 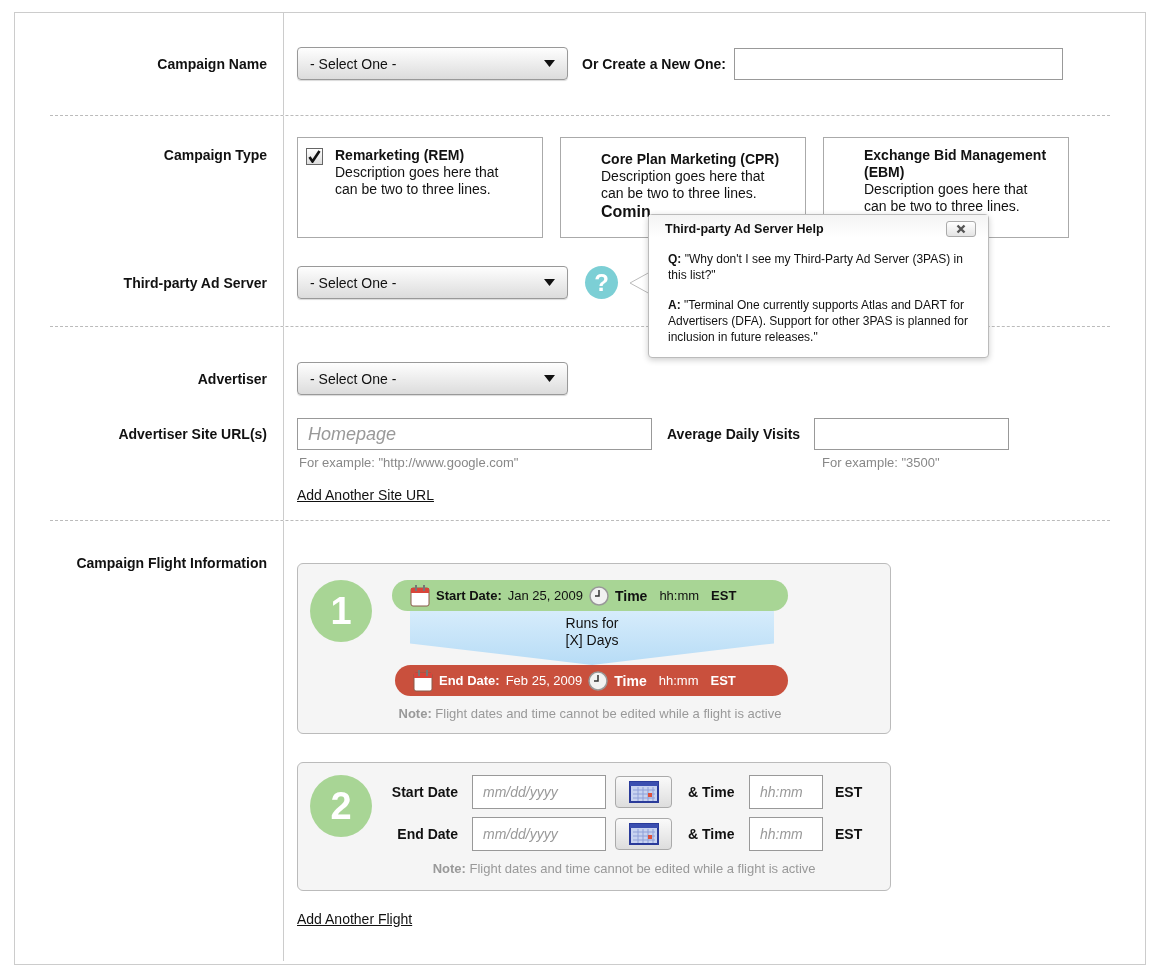 I want to click on hint-text: For example: "http://www.google.com", so click(x=409, y=462).